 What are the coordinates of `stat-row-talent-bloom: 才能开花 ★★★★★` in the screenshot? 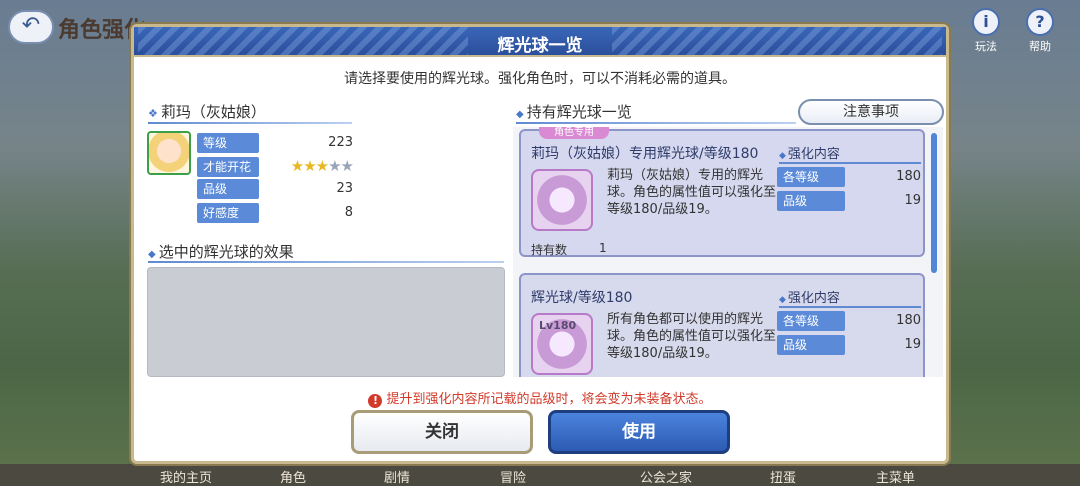 It's located at (275, 167).